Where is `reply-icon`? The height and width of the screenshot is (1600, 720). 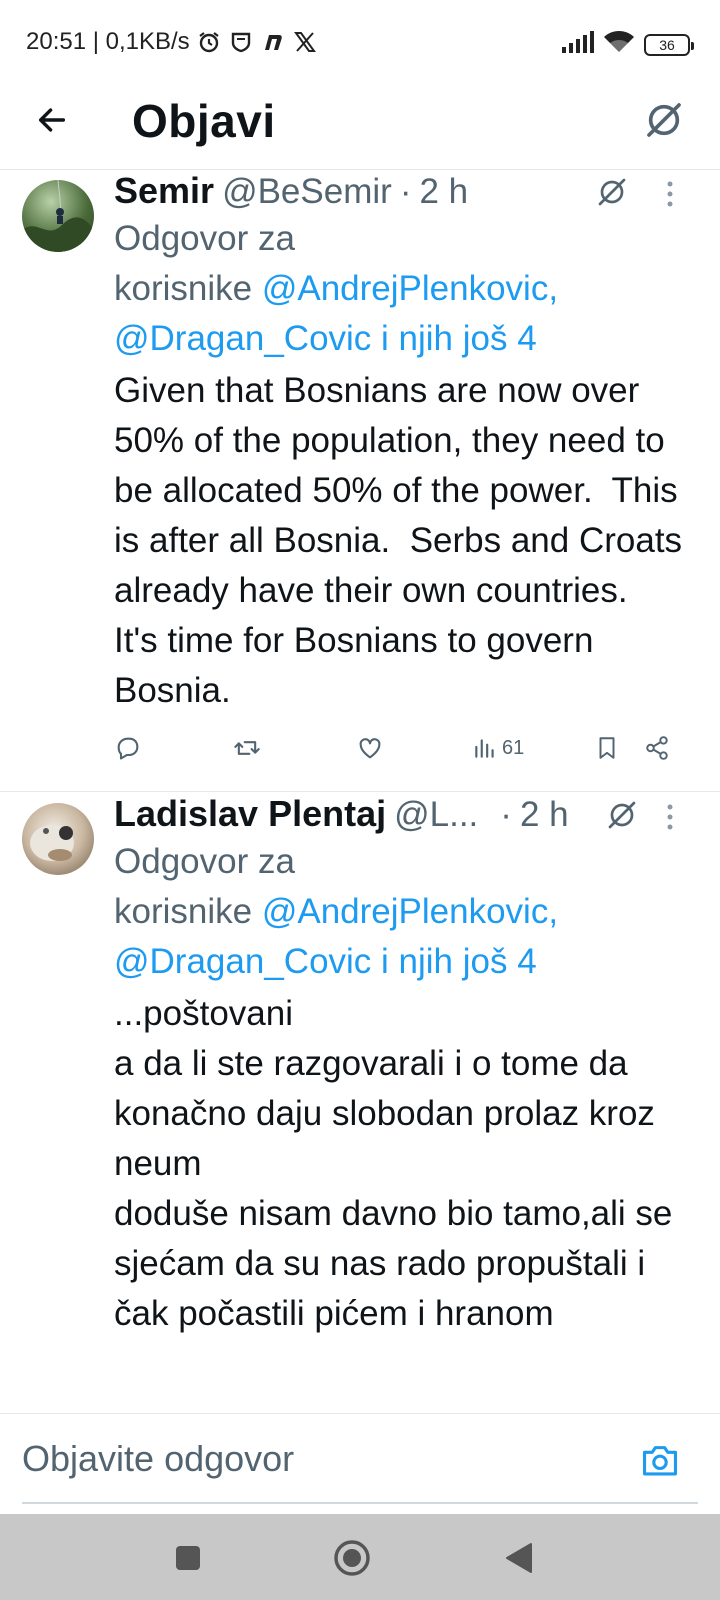 reply-icon is located at coordinates (128, 748).